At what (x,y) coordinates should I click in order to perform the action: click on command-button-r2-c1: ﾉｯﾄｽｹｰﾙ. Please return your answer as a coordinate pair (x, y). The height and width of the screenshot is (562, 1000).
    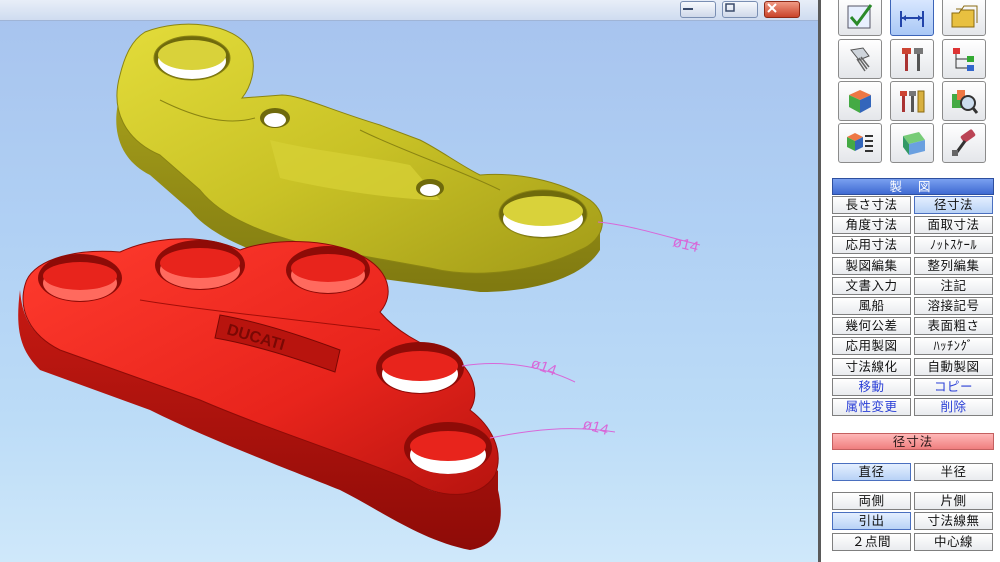
    Looking at the image, I should click on (953, 245).